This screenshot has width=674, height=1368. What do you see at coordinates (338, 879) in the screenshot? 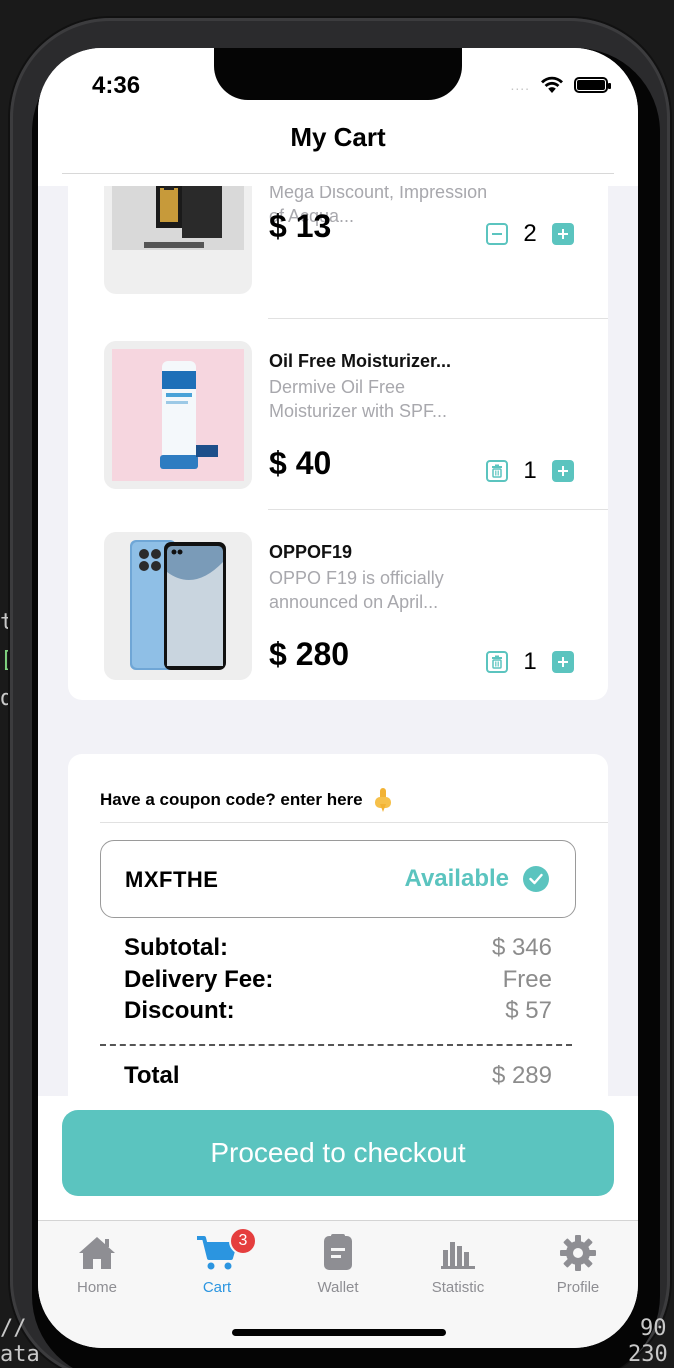
I see `coupon-code-field: MXFTHE Available` at bounding box center [338, 879].